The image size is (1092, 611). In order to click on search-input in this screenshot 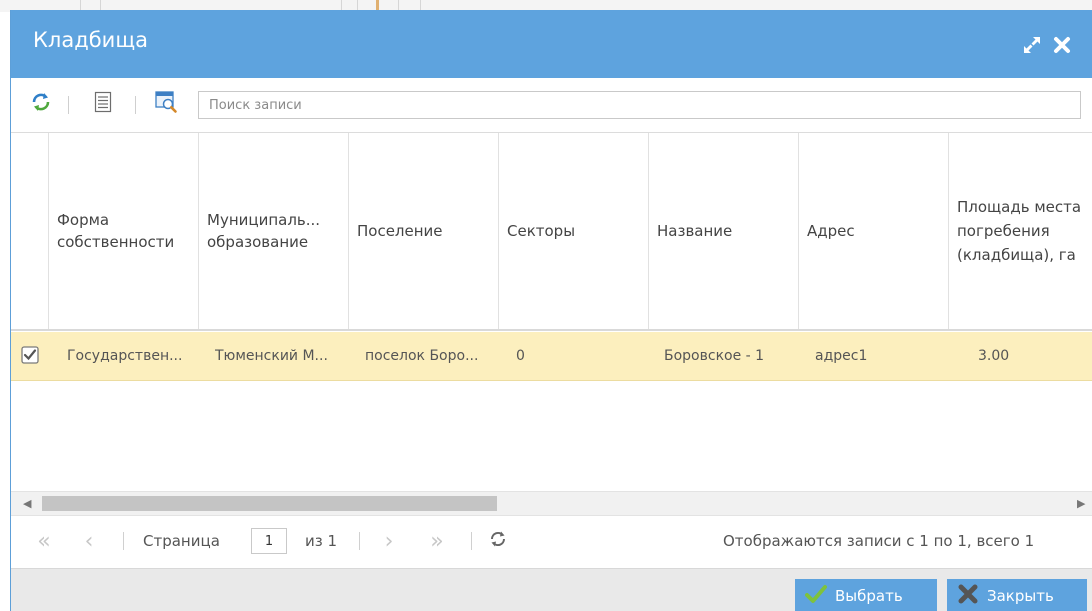, I will do `click(639, 105)`.